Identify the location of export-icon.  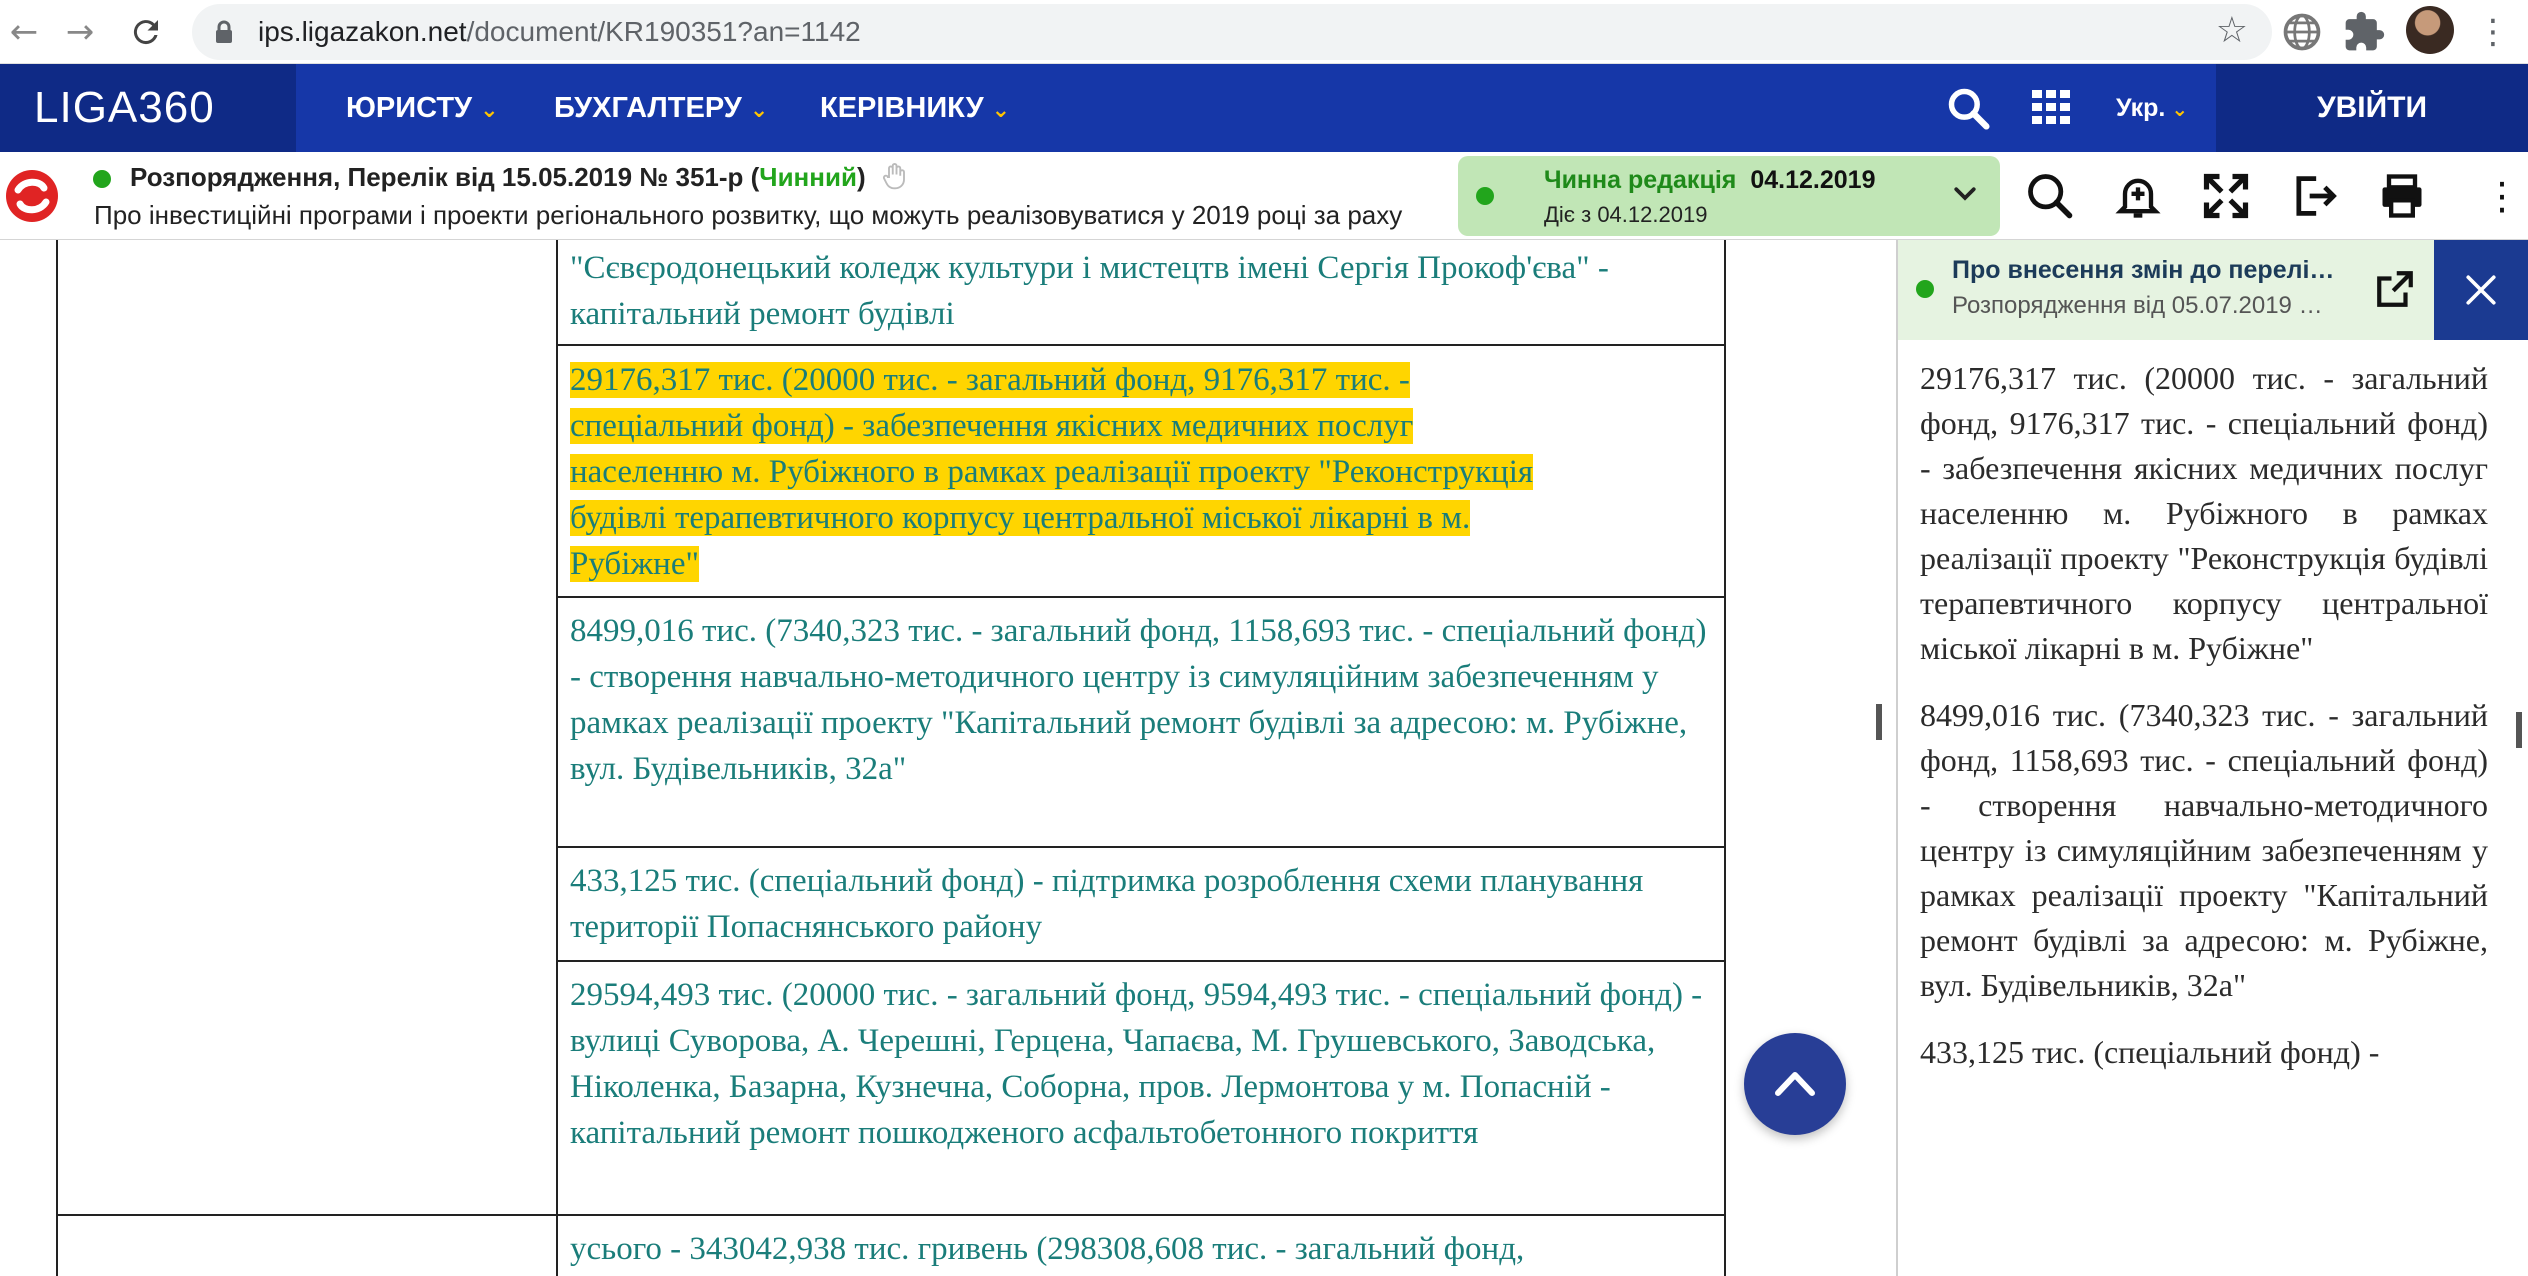
(2314, 196).